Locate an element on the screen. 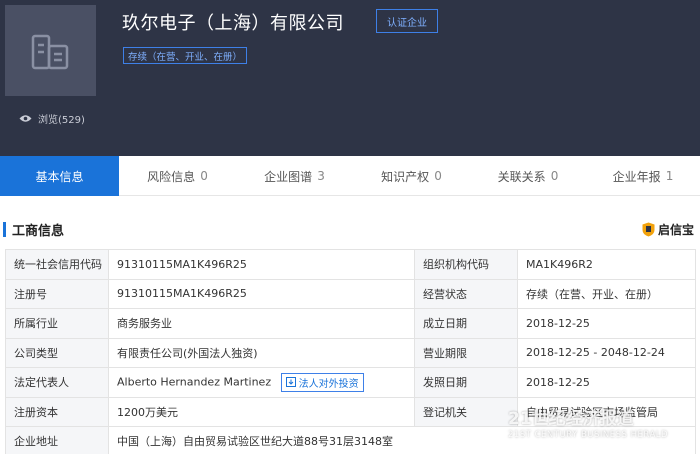 This screenshot has height=454, width=700. tab-label: 企业年报 is located at coordinates (636, 176).